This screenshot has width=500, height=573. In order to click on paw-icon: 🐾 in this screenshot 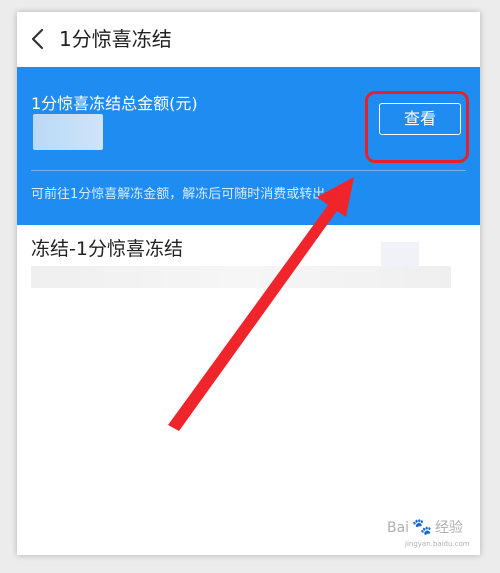, I will do `click(422, 526)`.